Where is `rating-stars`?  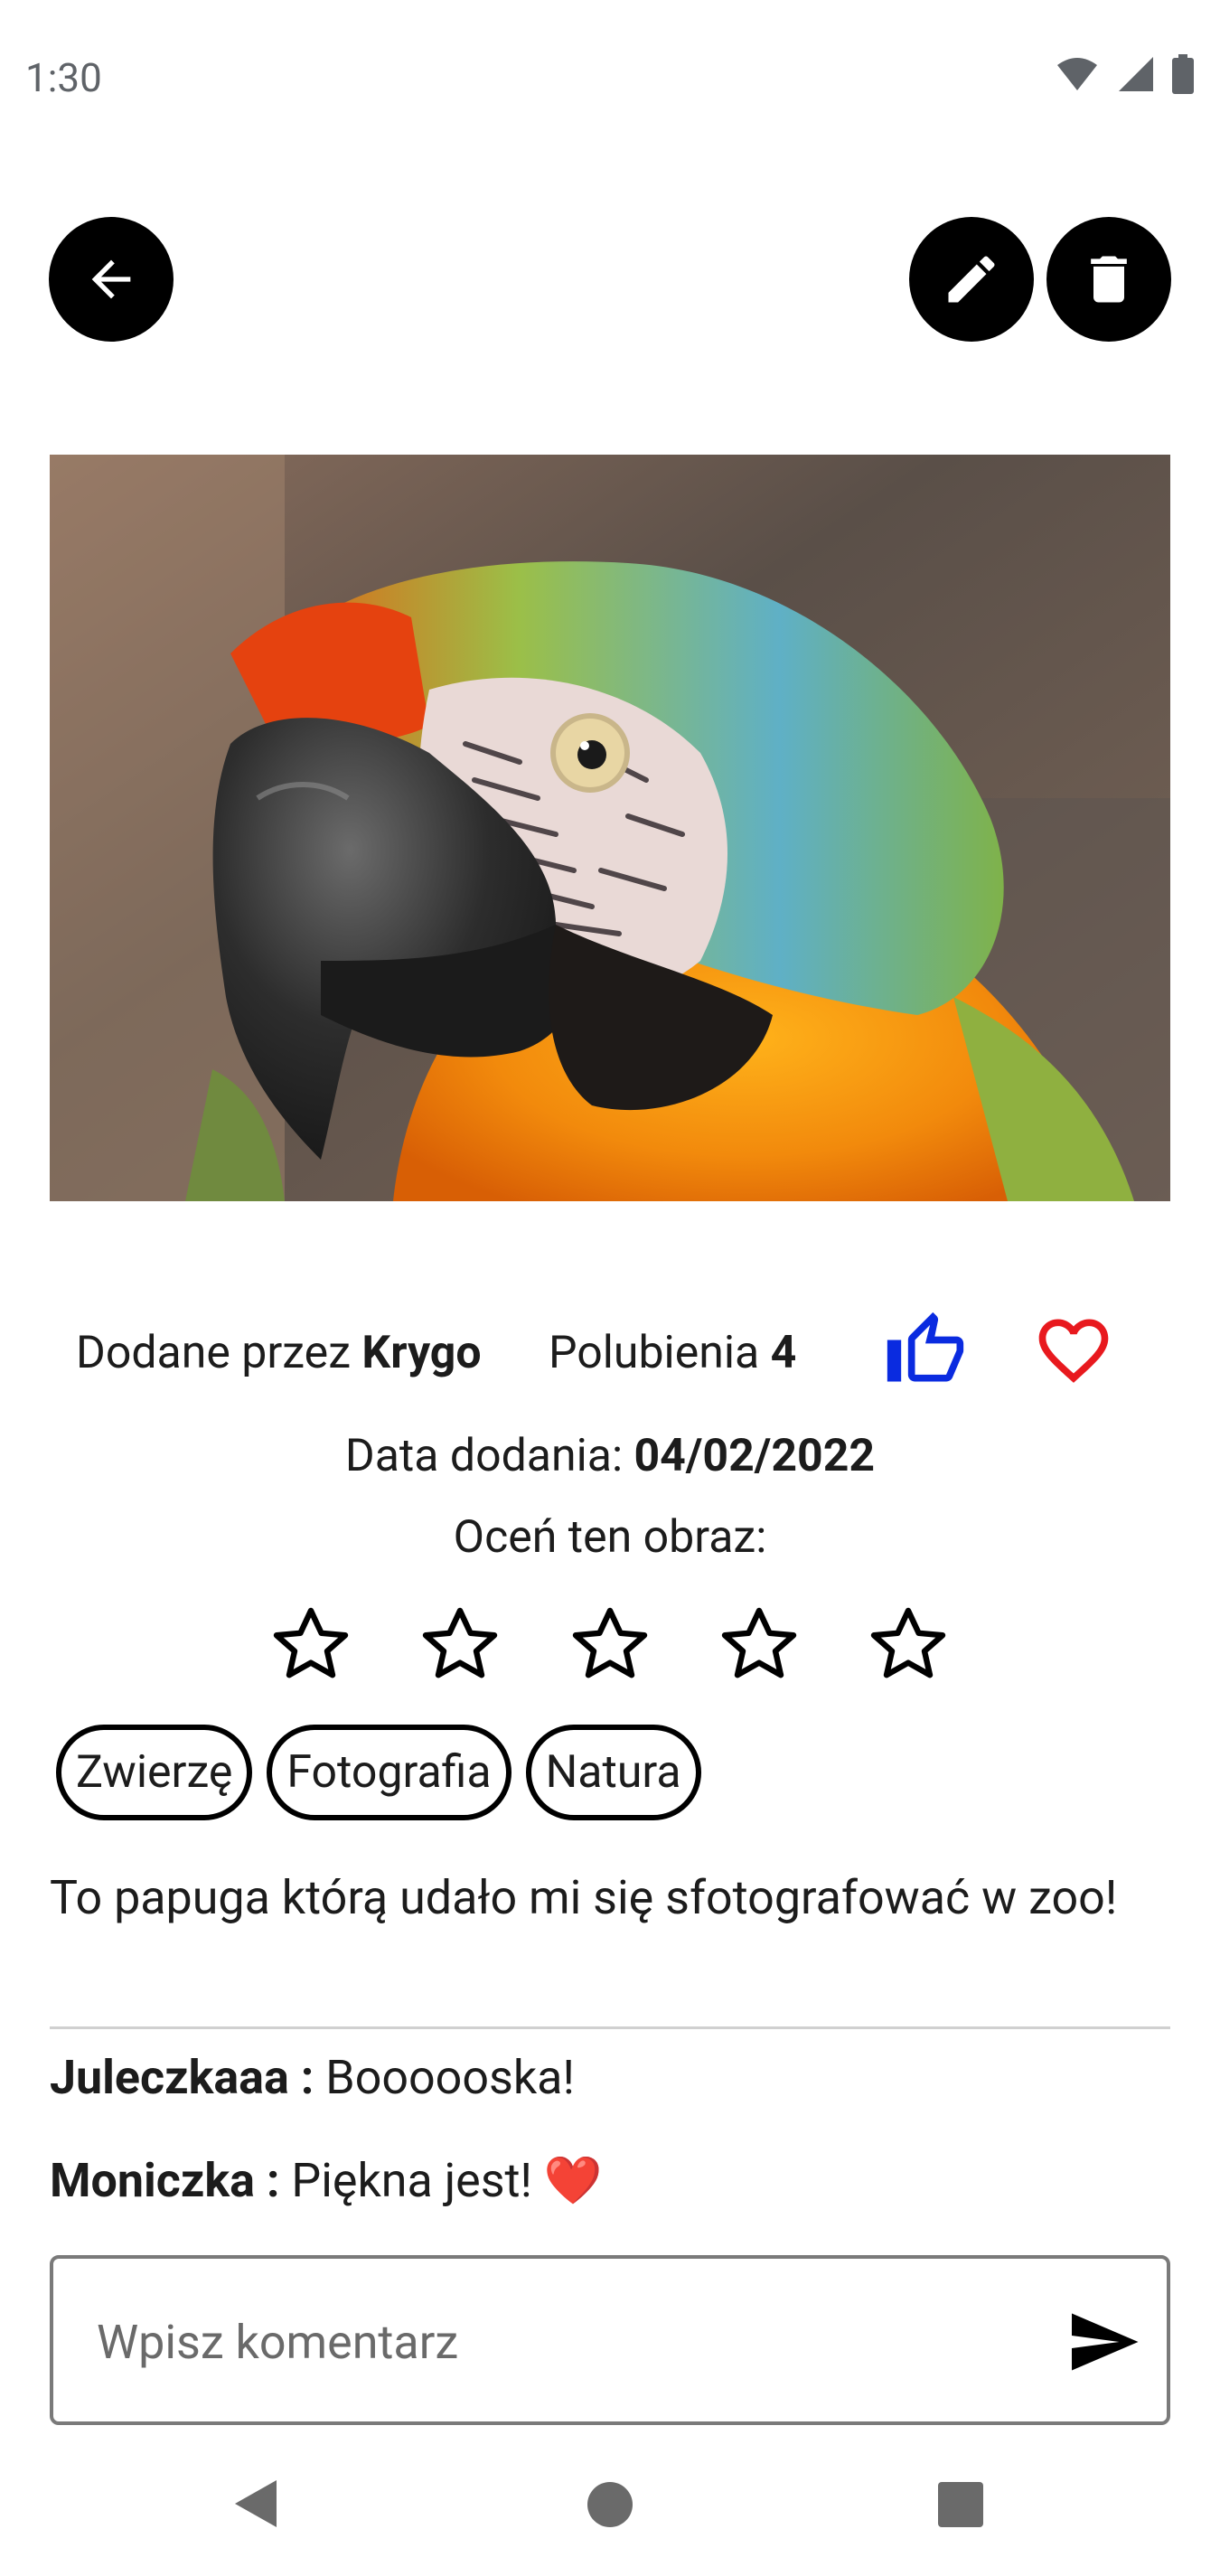 rating-stars is located at coordinates (610, 1647).